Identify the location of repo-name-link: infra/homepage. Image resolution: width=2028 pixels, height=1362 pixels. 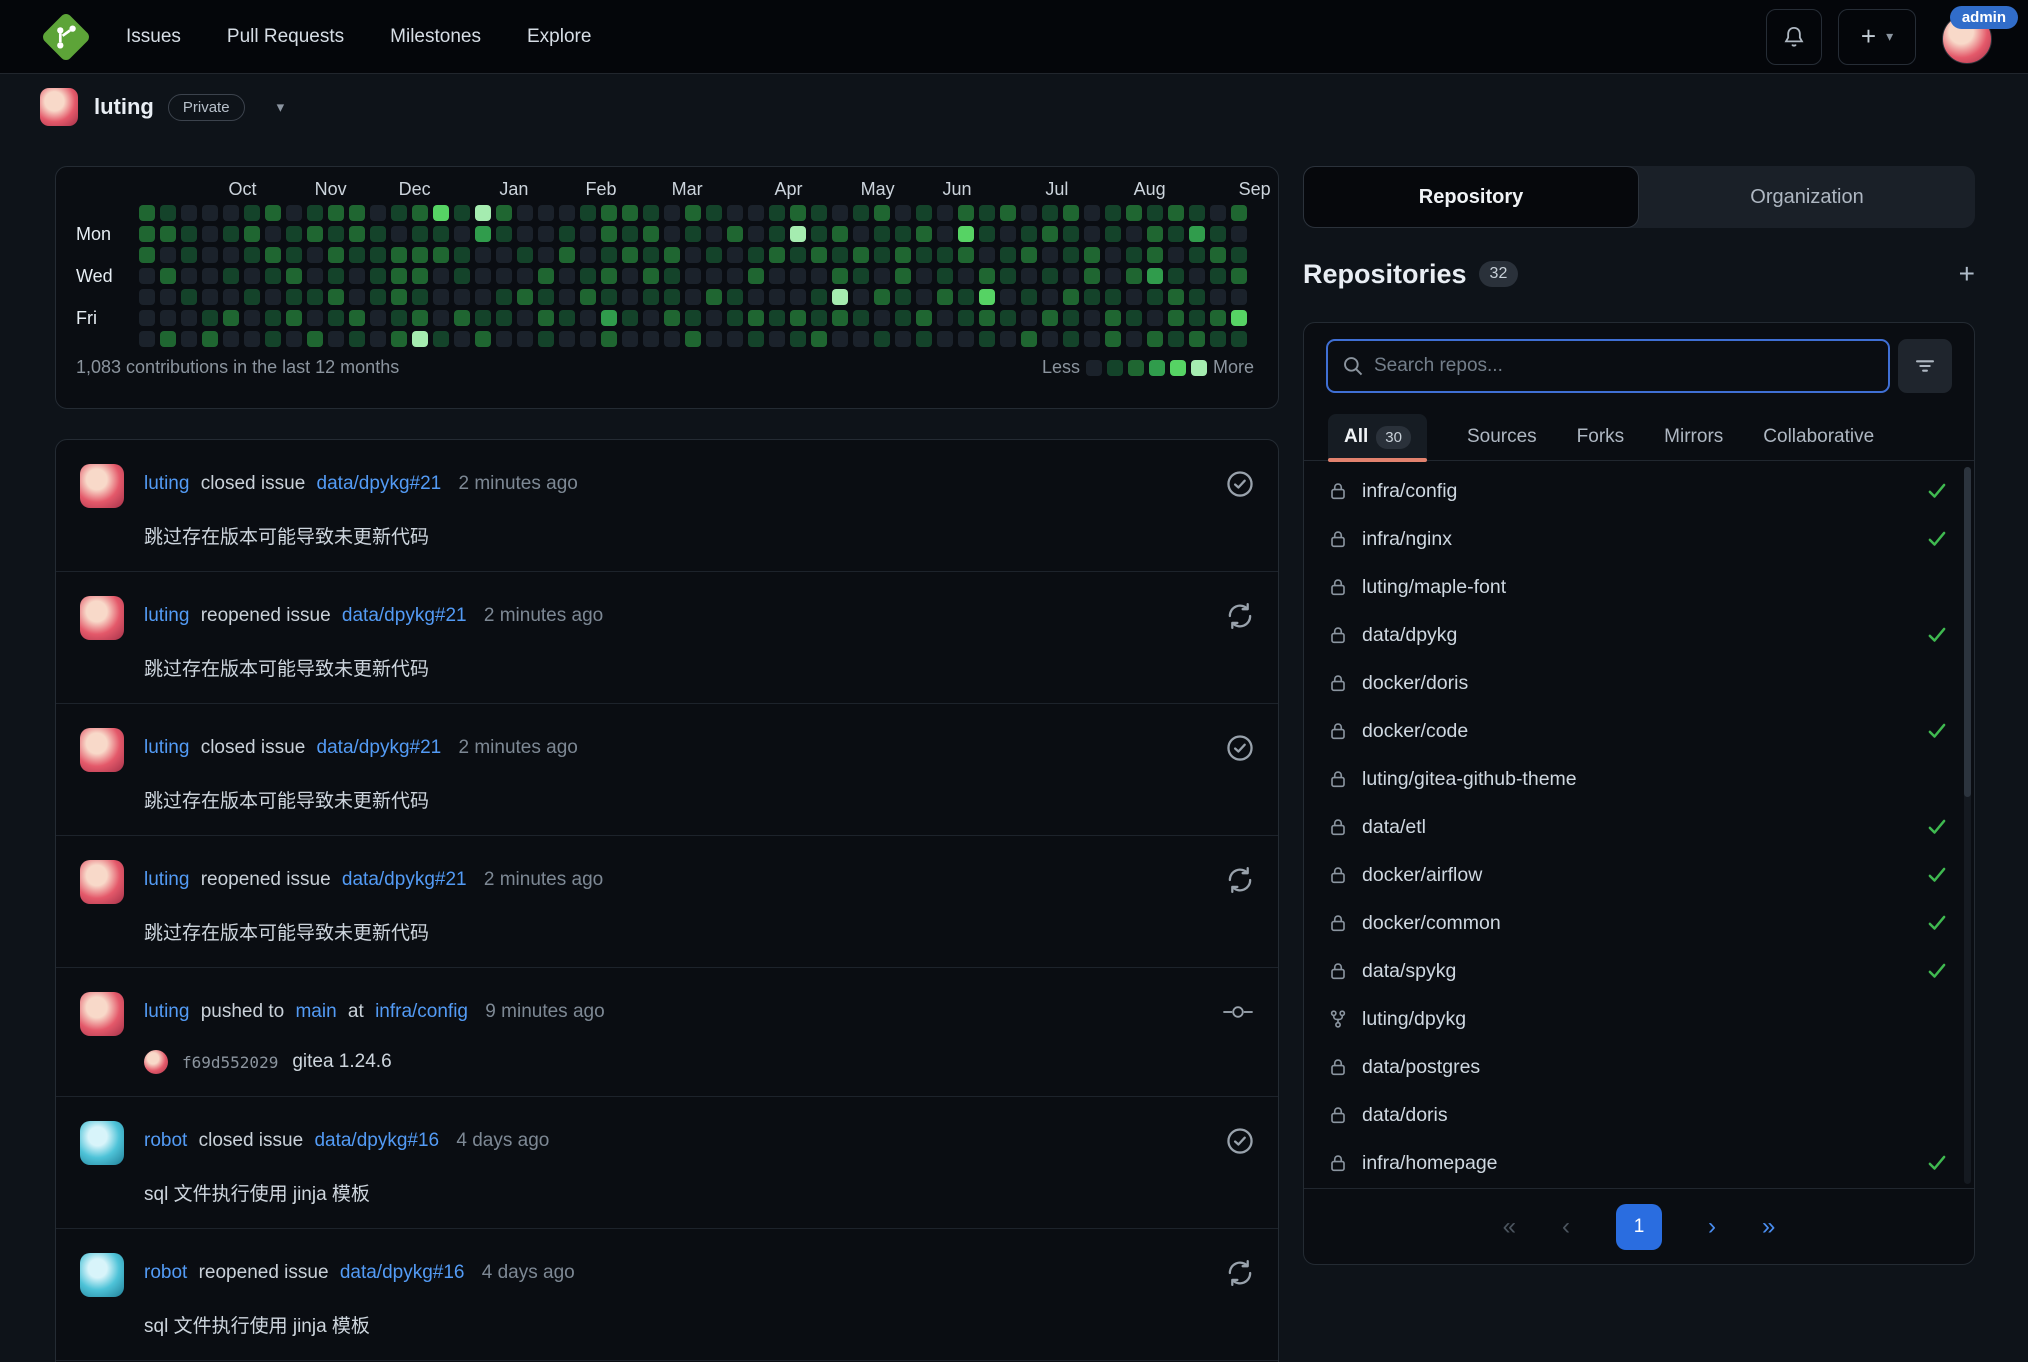
(1430, 1163).